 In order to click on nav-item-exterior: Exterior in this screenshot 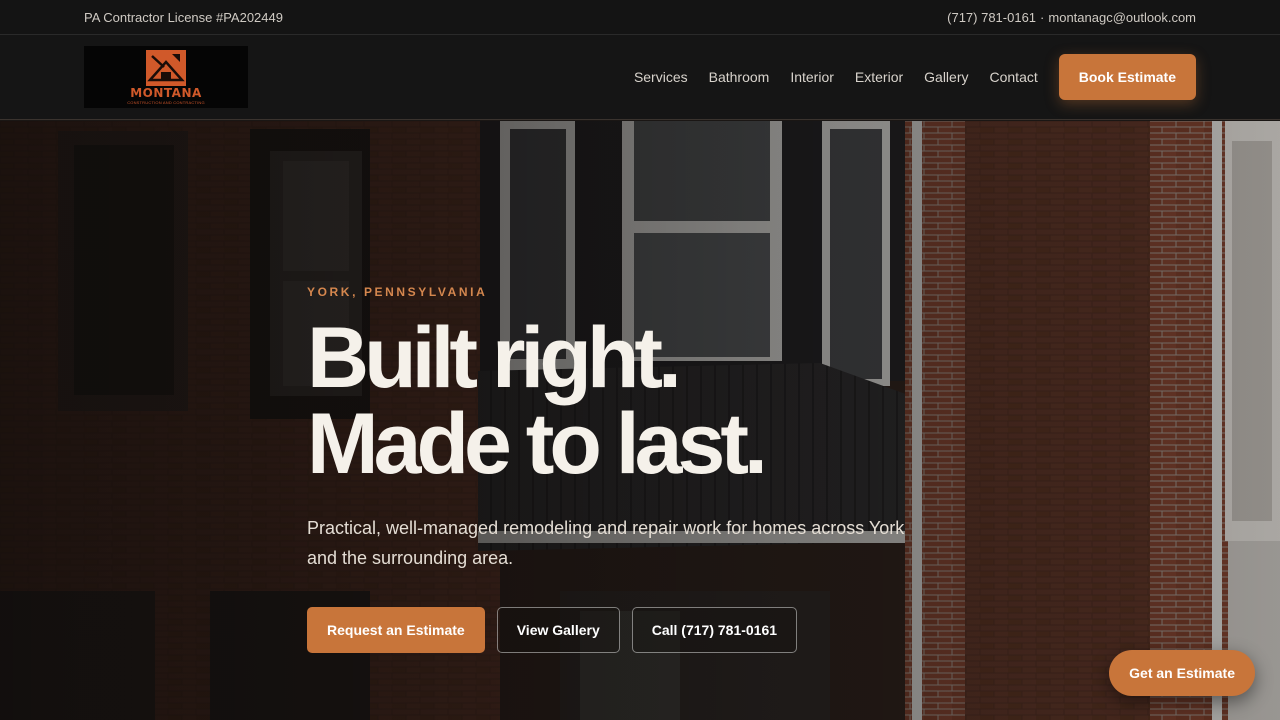, I will do `click(879, 77)`.